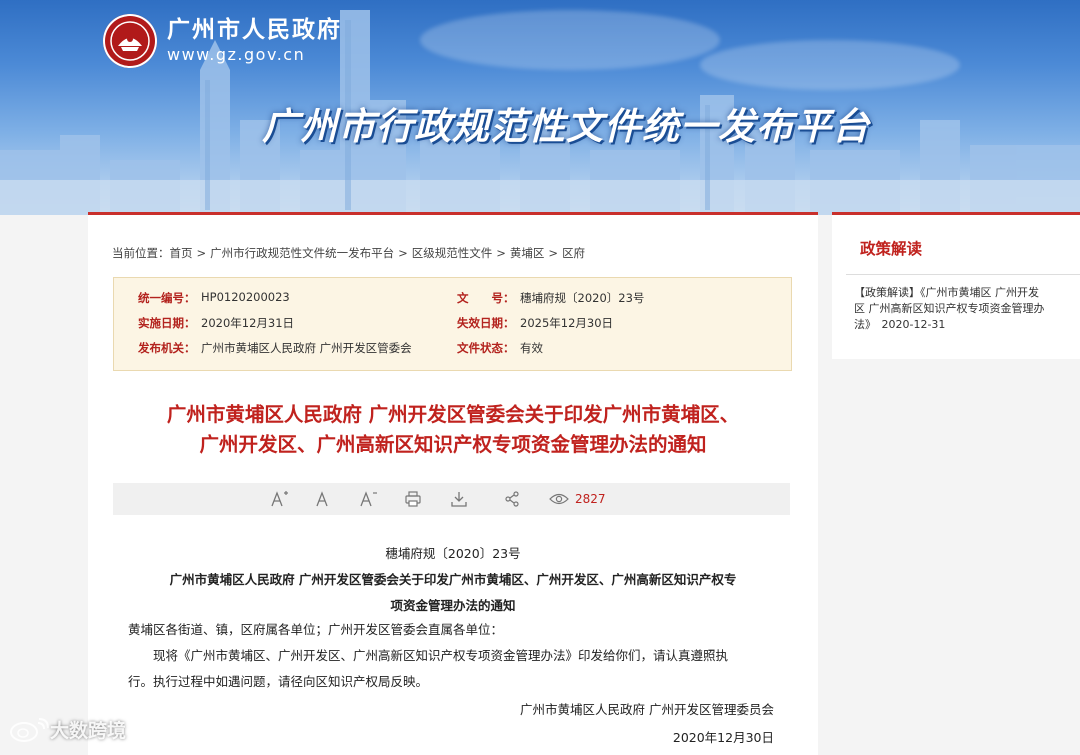 The image size is (1080, 755). What do you see at coordinates (566, 126) in the screenshot?
I see `platform-title: 广州市行政规范性文件统一发布平台` at bounding box center [566, 126].